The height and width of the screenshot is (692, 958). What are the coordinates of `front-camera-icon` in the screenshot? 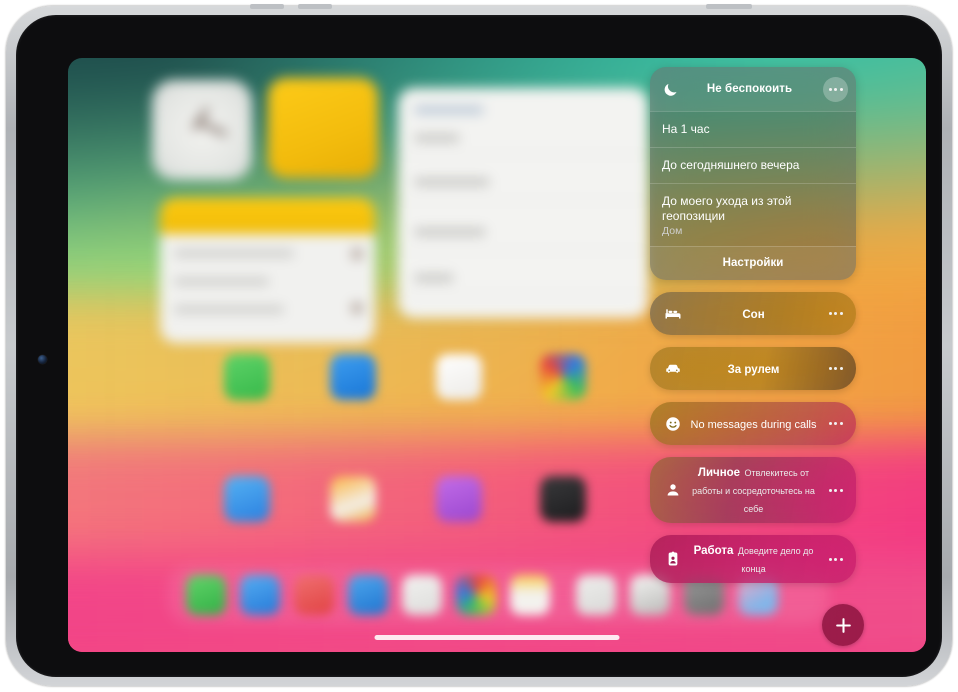 It's located at (42, 359).